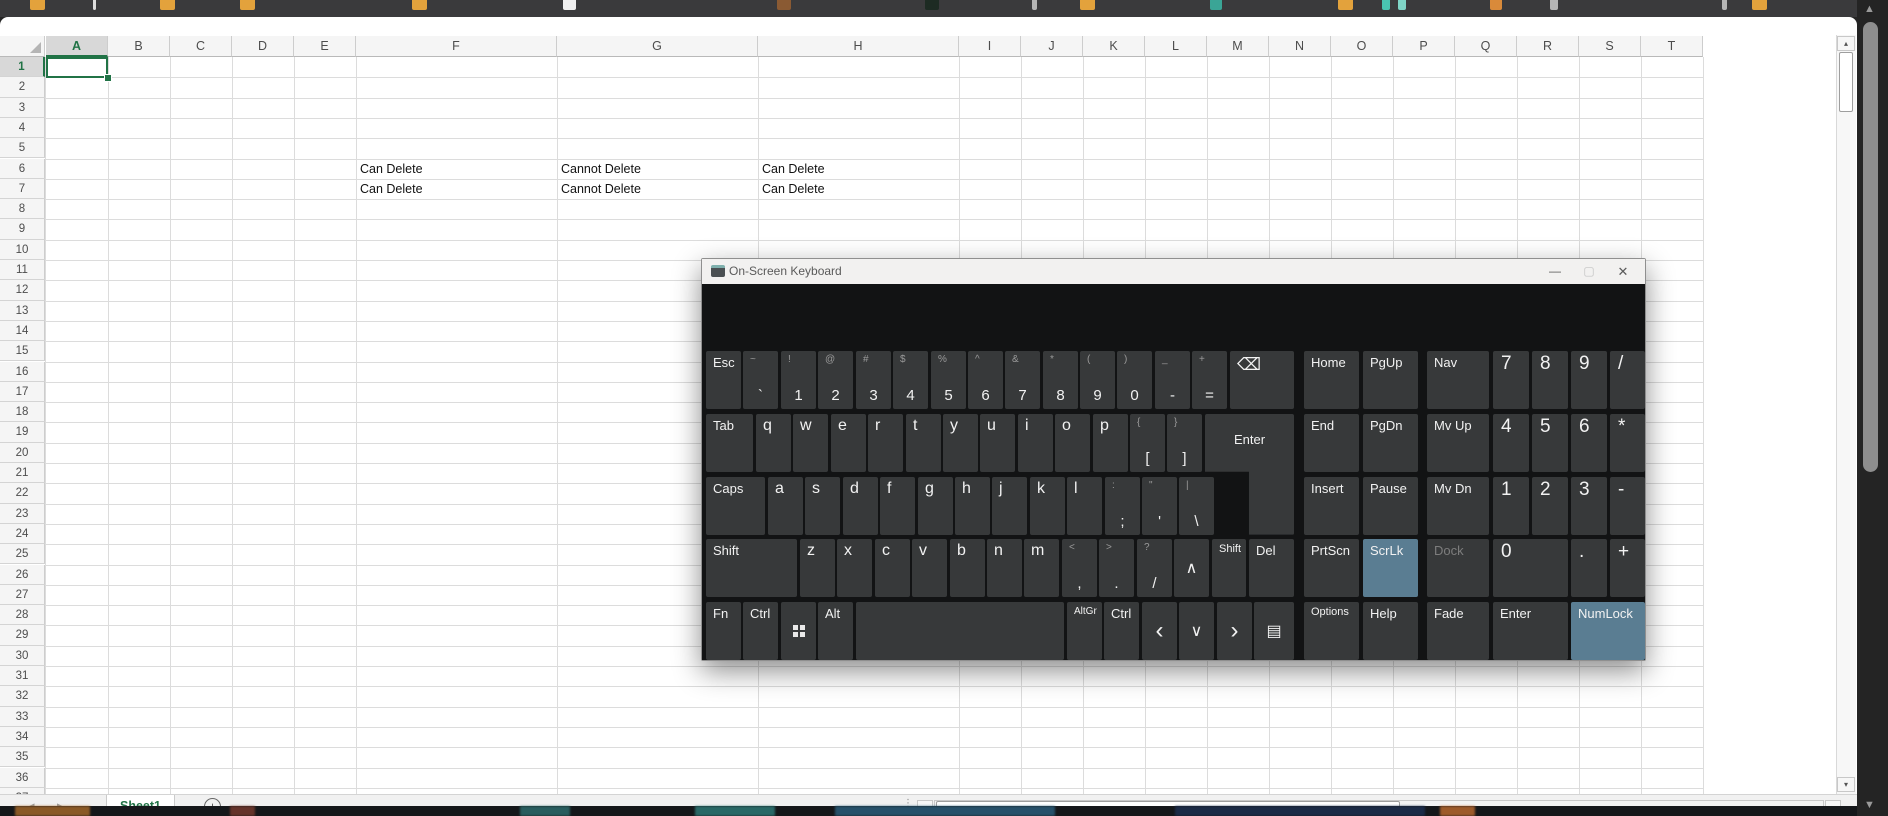  Describe the element at coordinates (1550, 442) in the screenshot. I see `key-numpad-5: 5` at that location.